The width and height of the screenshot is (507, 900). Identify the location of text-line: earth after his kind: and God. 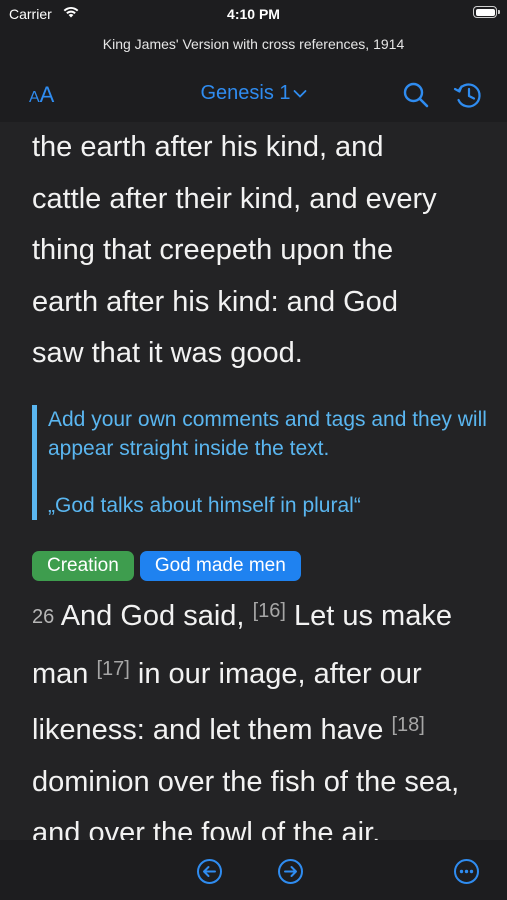
(215, 301).